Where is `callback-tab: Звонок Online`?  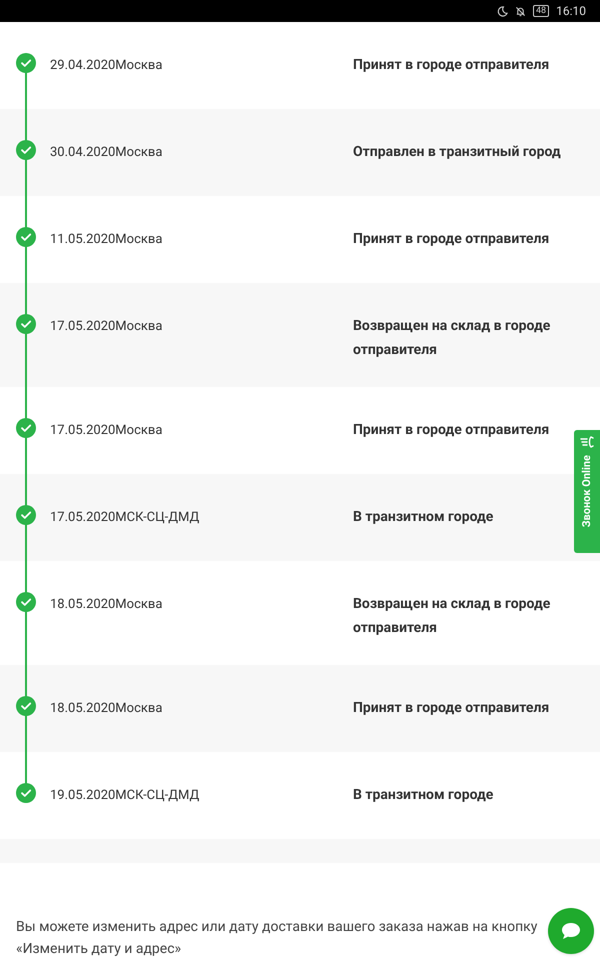
callback-tab: Звонок Online is located at coordinates (587, 491).